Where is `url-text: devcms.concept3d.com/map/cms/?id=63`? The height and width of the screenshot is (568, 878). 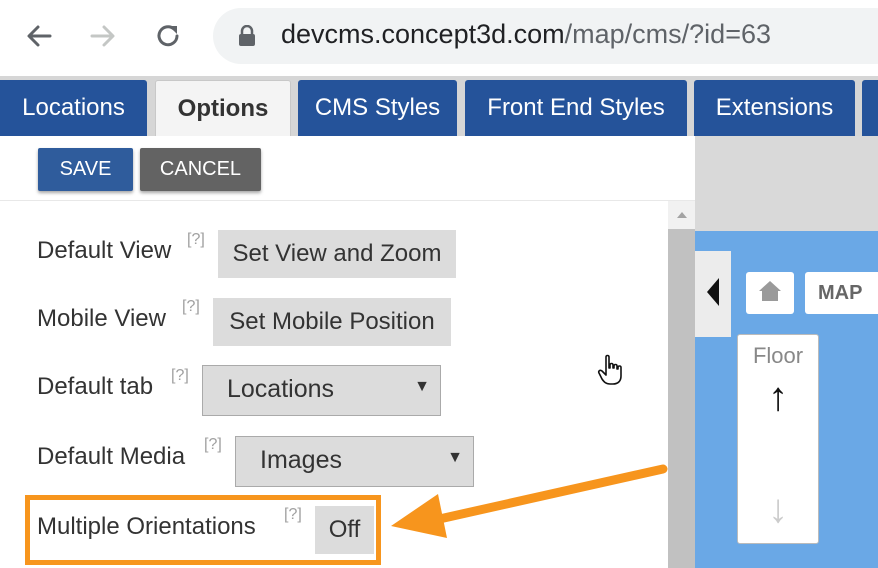
url-text: devcms.concept3d.com/map/cms/?id=63 is located at coordinates (526, 34).